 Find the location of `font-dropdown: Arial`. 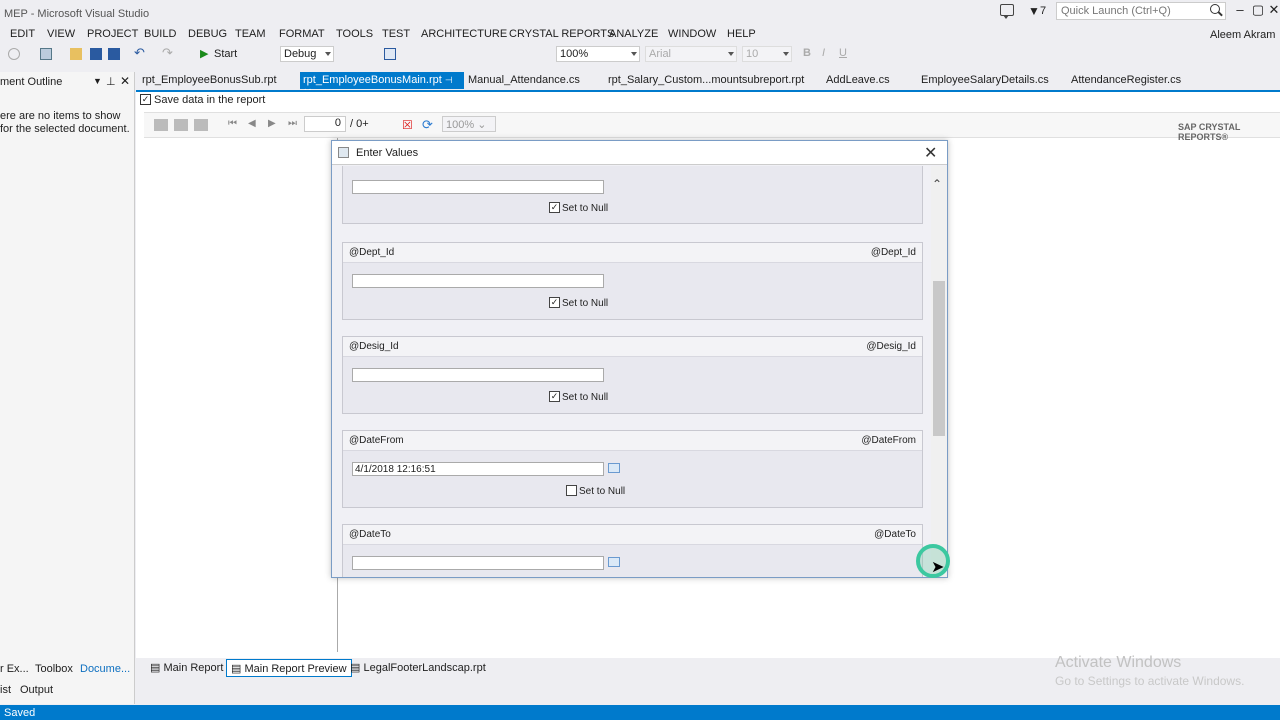

font-dropdown: Arial is located at coordinates (691, 54).